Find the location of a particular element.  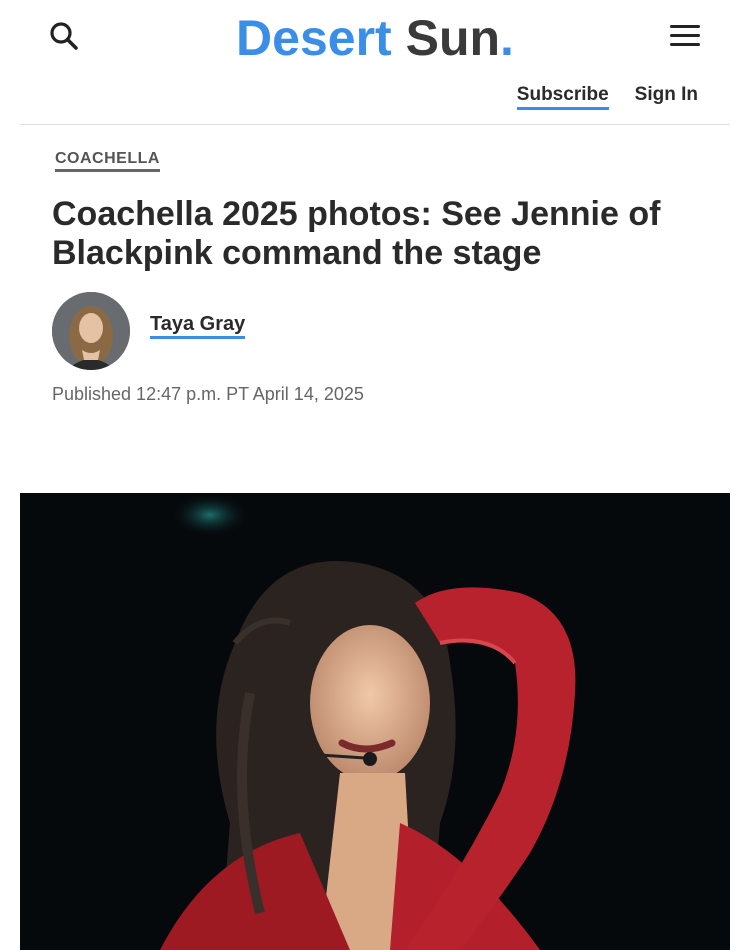

search-icon is located at coordinates (64, 36).